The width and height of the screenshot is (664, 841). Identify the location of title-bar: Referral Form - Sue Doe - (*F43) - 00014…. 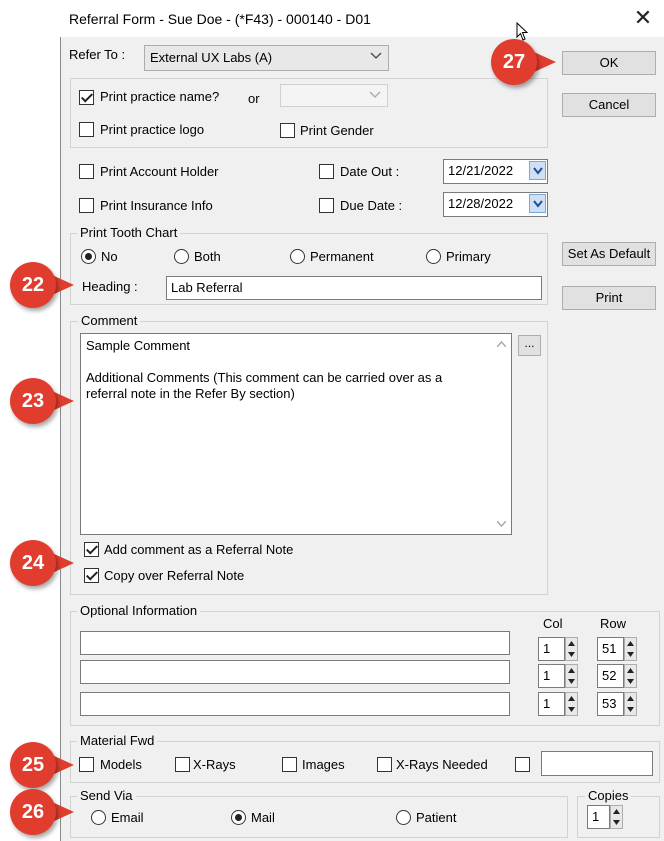
(362, 20).